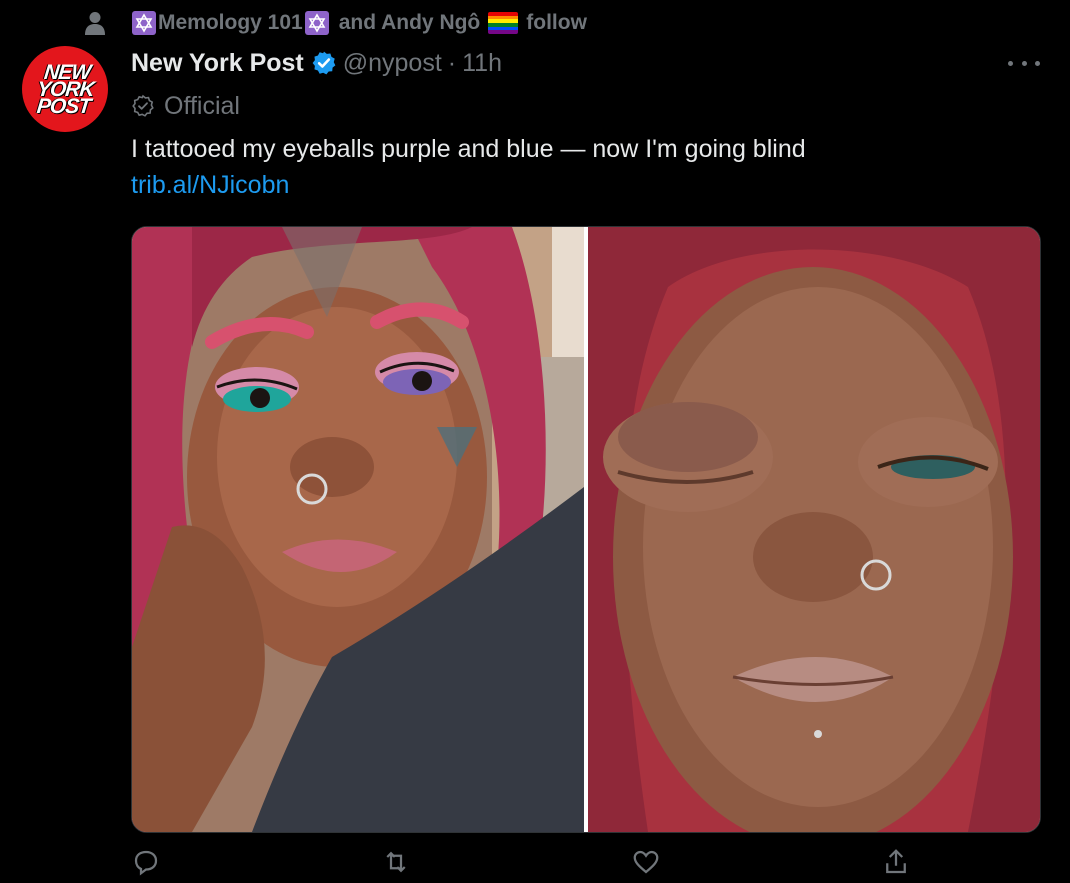 Image resolution: width=1070 pixels, height=883 pixels. What do you see at coordinates (230, 23) in the screenshot?
I see `context-account-name: Memology 101` at bounding box center [230, 23].